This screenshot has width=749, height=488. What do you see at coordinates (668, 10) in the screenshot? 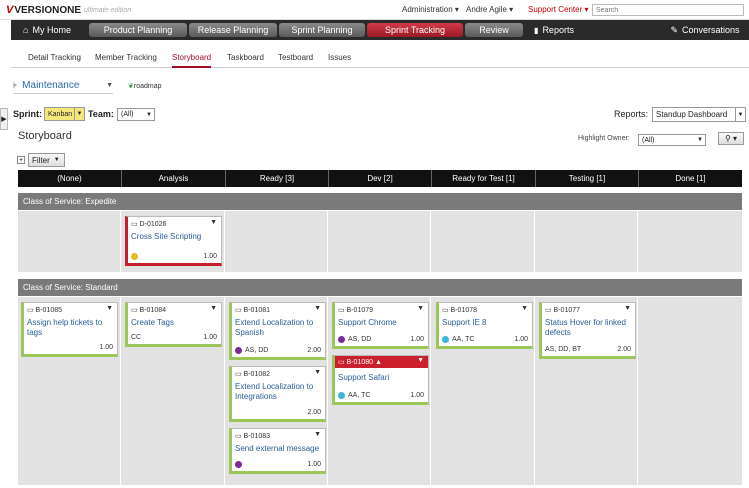
I see `search-input` at bounding box center [668, 10].